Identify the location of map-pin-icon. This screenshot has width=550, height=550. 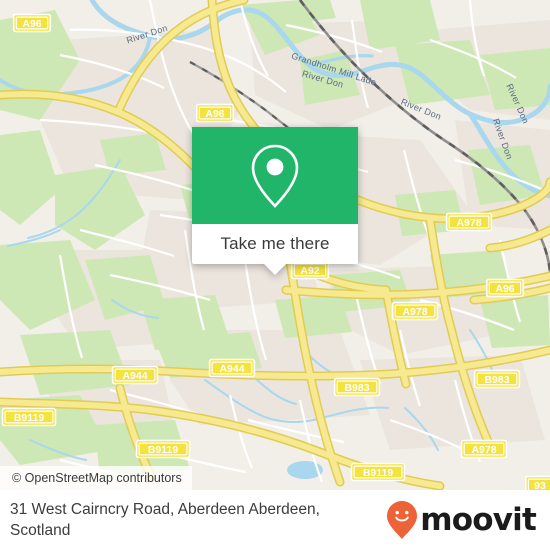
(275, 176).